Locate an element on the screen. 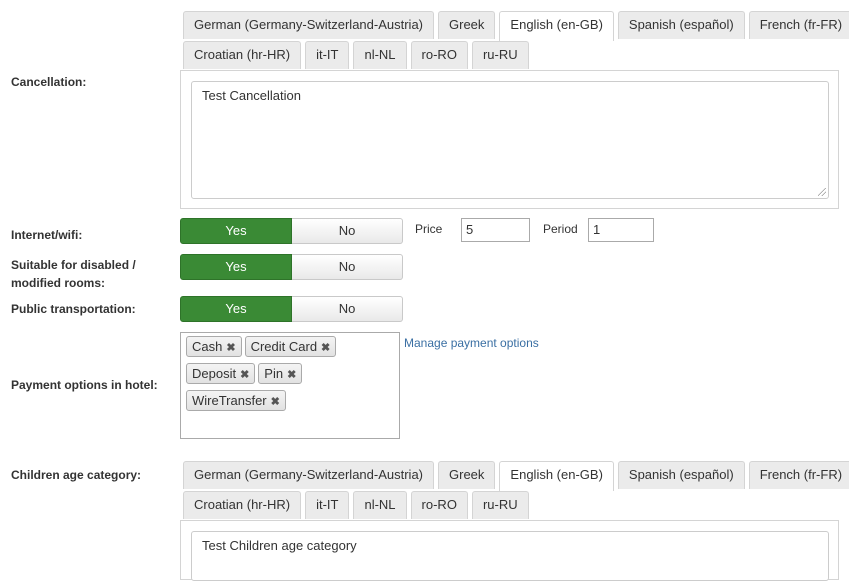  children-panel: Test Children age category is located at coordinates (509, 550).